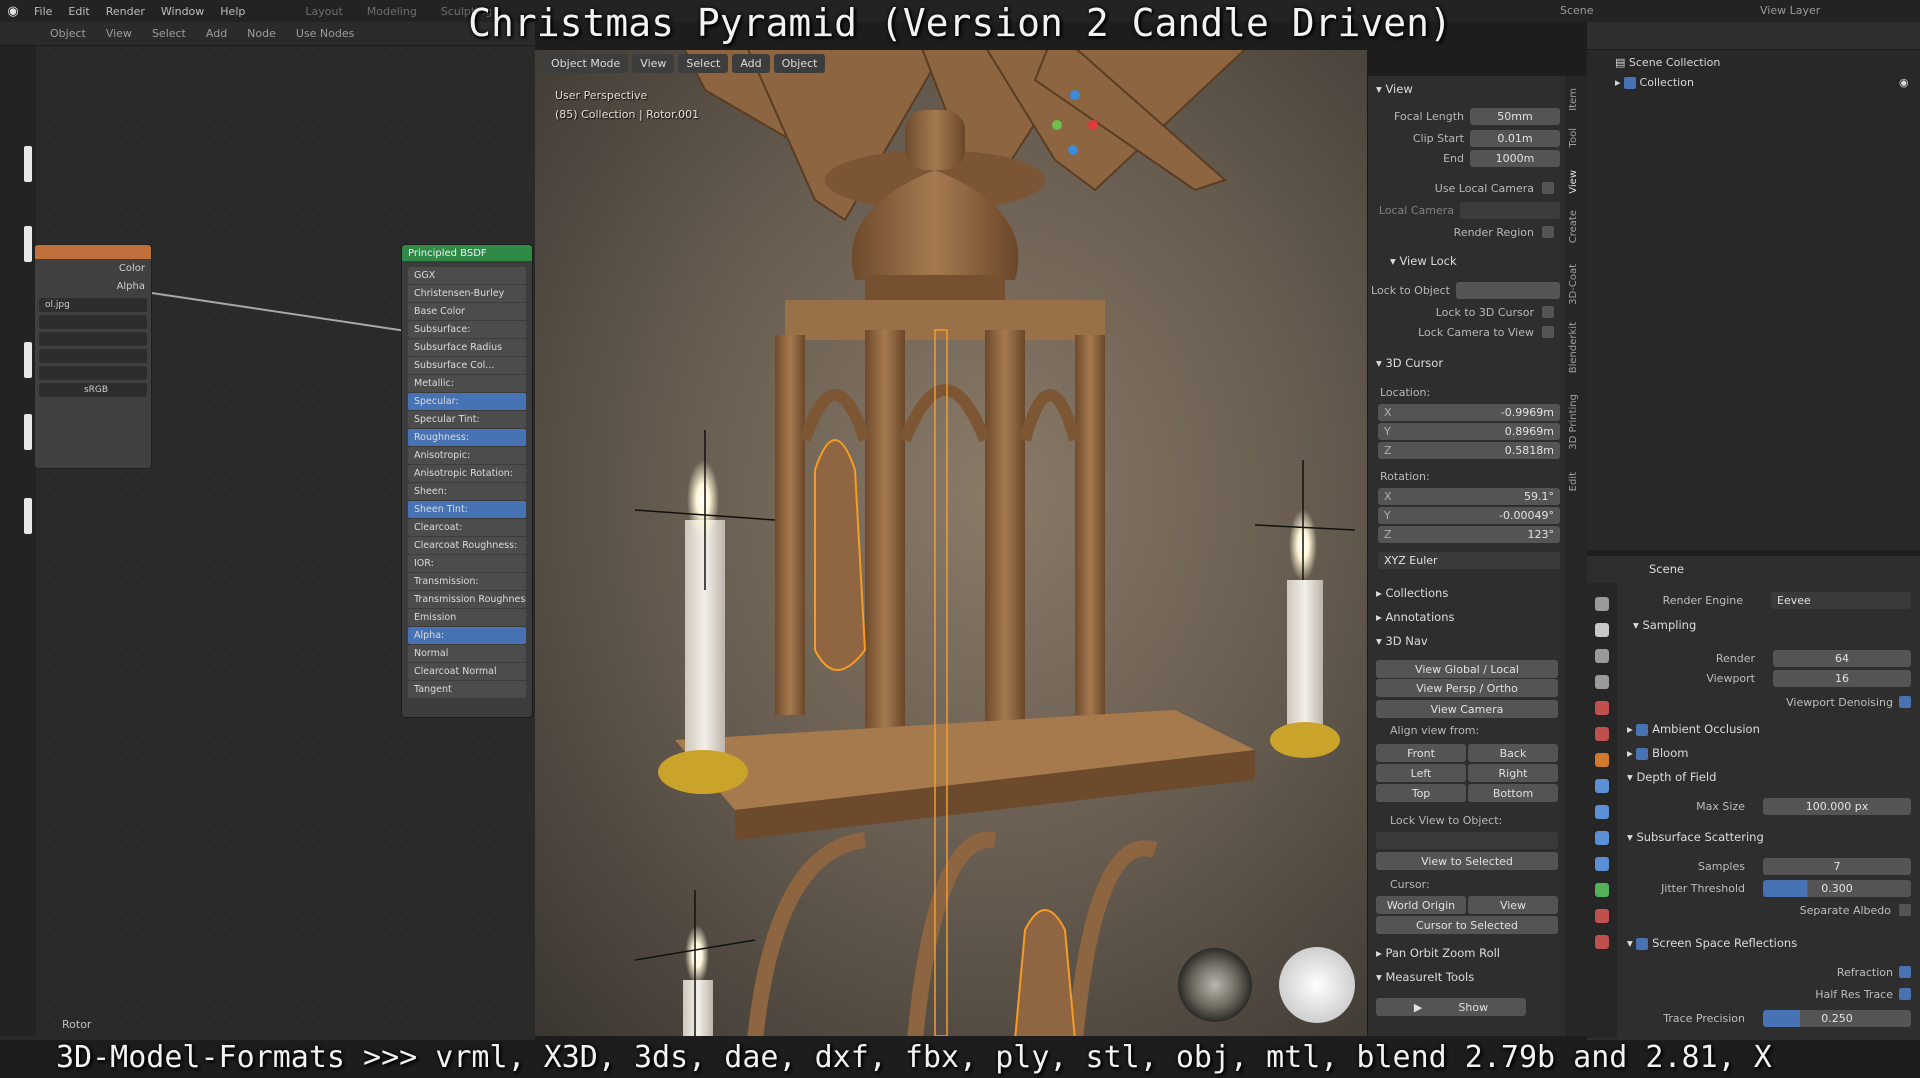 The height and width of the screenshot is (1078, 1920). I want to click on bsdf-input-row: Specular:, so click(467, 401).